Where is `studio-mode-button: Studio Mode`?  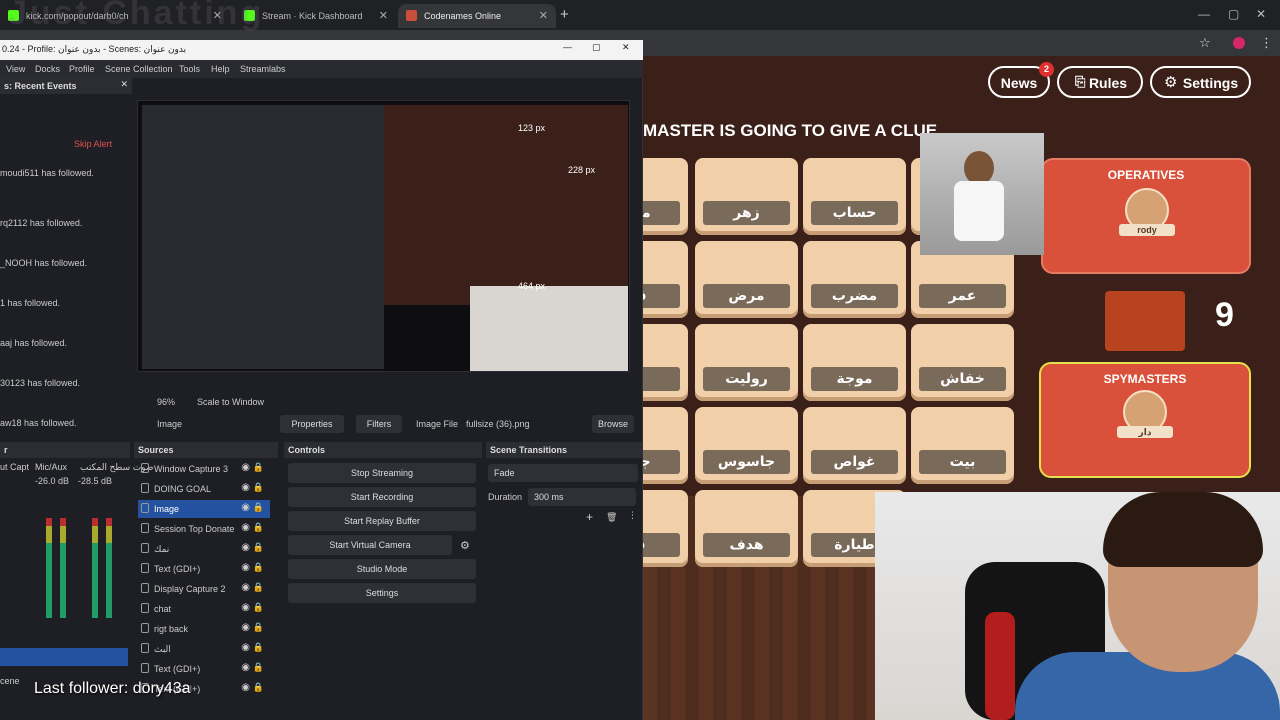 studio-mode-button: Studio Mode is located at coordinates (382, 569).